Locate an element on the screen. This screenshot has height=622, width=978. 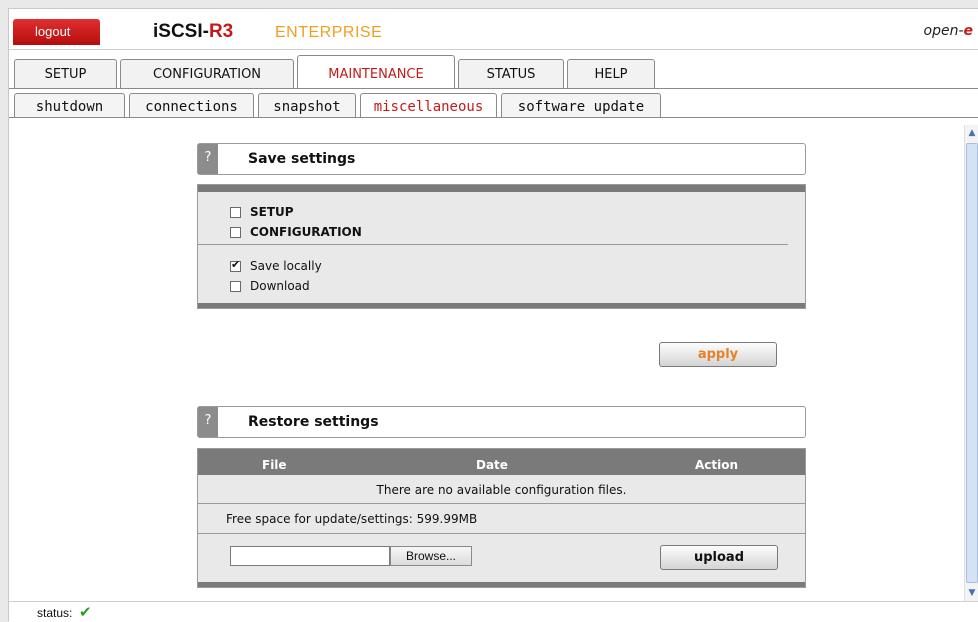
tab-help: HELP is located at coordinates (611, 73).